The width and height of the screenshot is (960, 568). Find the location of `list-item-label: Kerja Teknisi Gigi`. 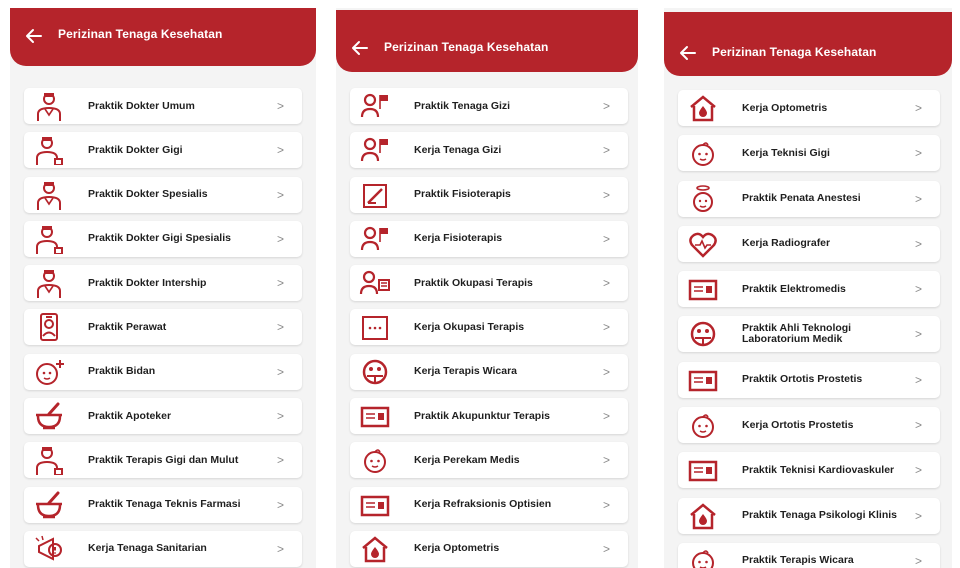

list-item-label: Kerja Teknisi Gigi is located at coordinates (786, 152).